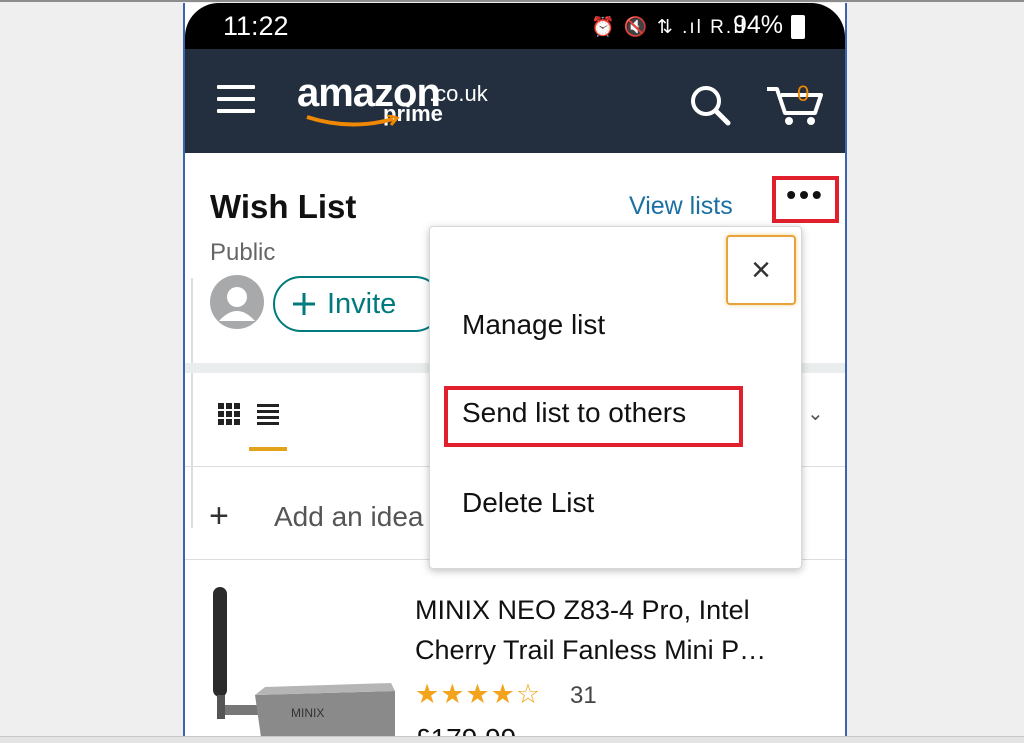  I want to click on battery-icon, so click(798, 27).